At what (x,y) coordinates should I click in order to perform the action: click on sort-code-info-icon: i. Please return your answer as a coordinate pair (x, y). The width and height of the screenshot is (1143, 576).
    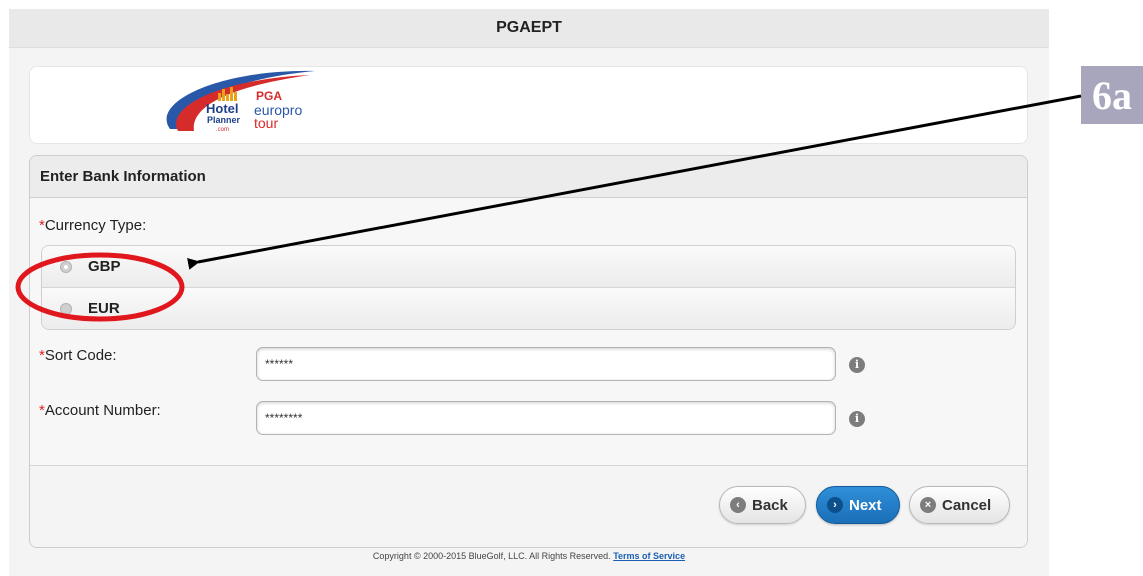
    Looking at the image, I should click on (857, 365).